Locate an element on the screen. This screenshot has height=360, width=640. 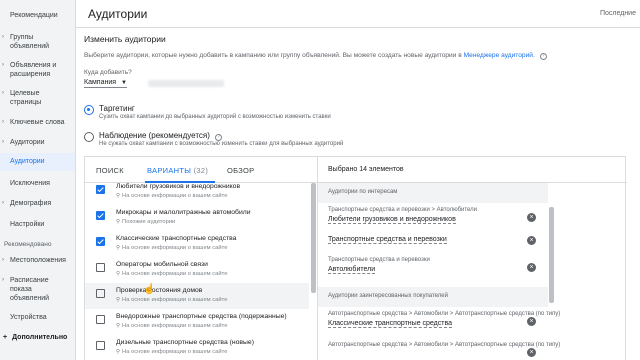
sidebar-item-label: Расписание показа объявлений is located at coordinates (30, 289).